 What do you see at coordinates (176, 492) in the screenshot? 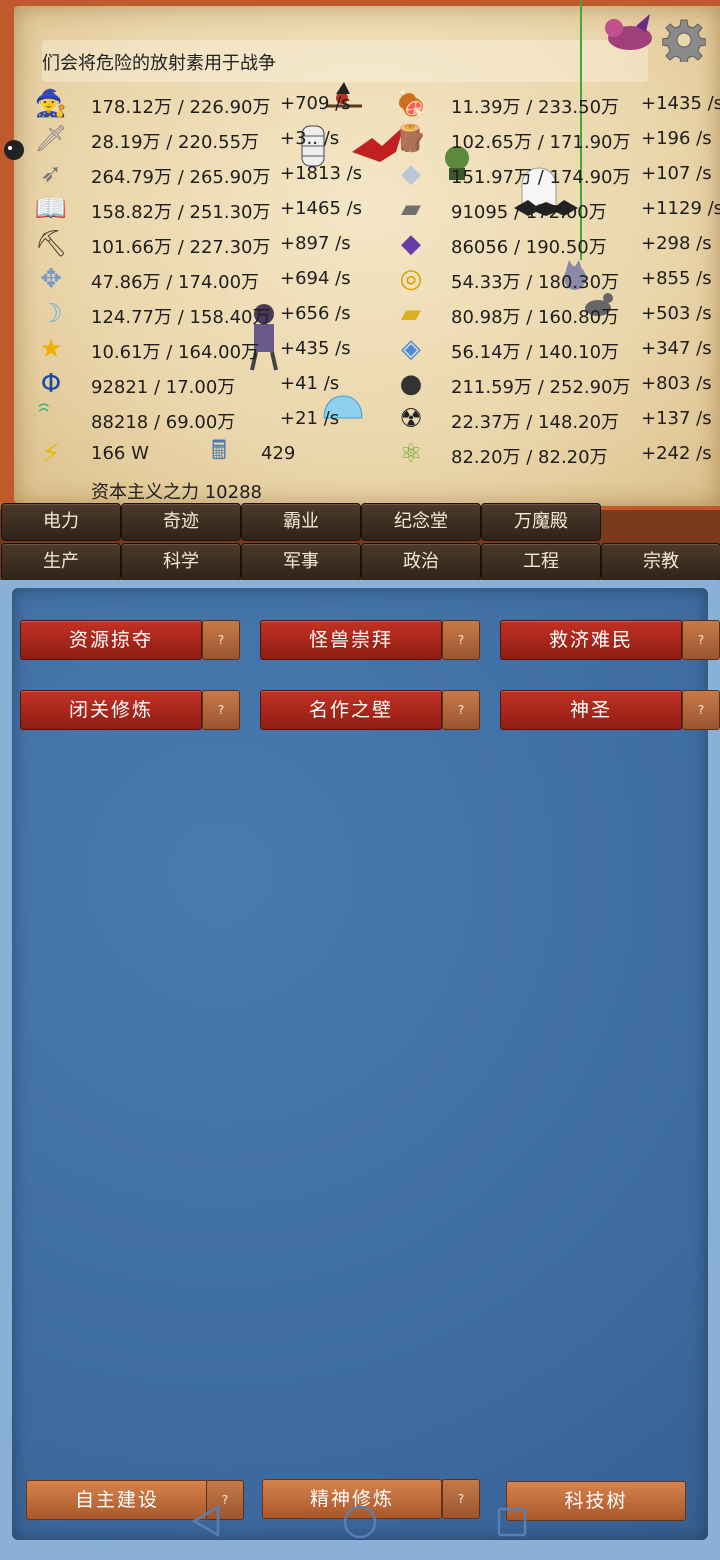
I see `capitalism-power: 资本主义之力 10288` at bounding box center [176, 492].